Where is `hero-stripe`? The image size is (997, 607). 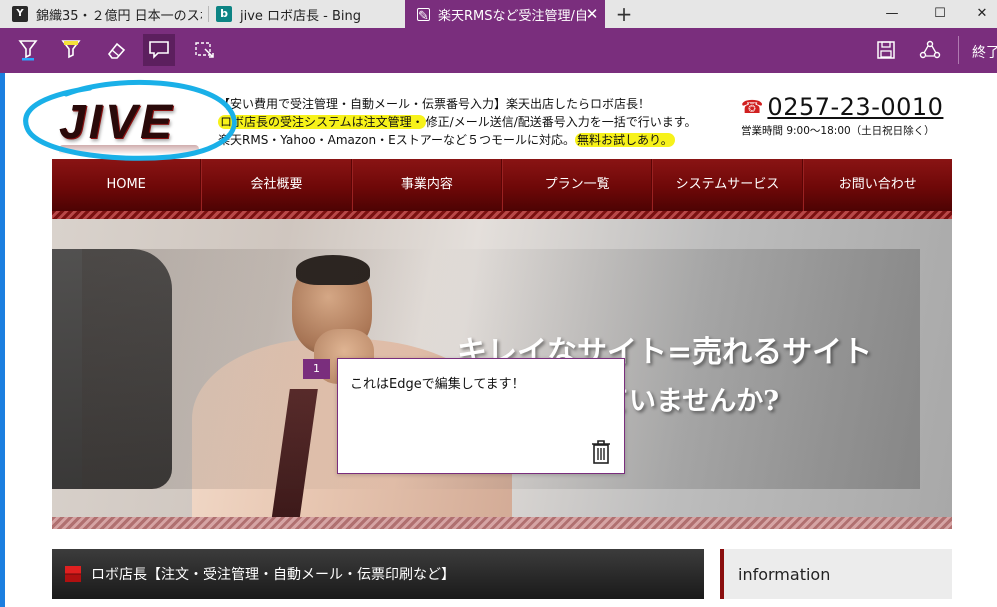
hero-stripe is located at coordinates (502, 523).